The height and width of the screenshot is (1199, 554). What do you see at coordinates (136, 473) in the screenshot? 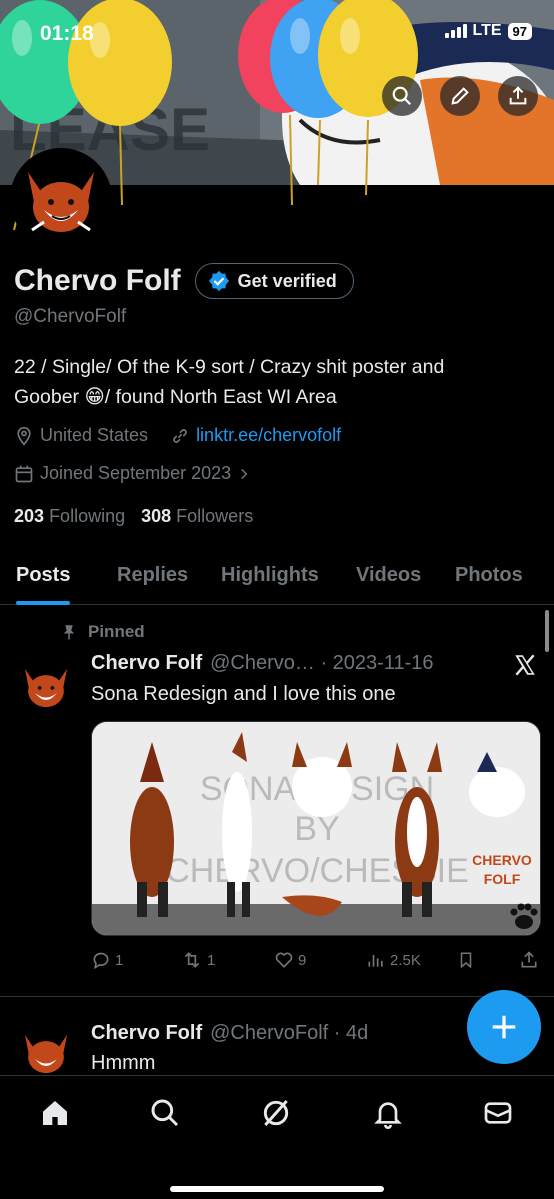
I see `profile-joined-date: Joined September 2023` at bounding box center [136, 473].